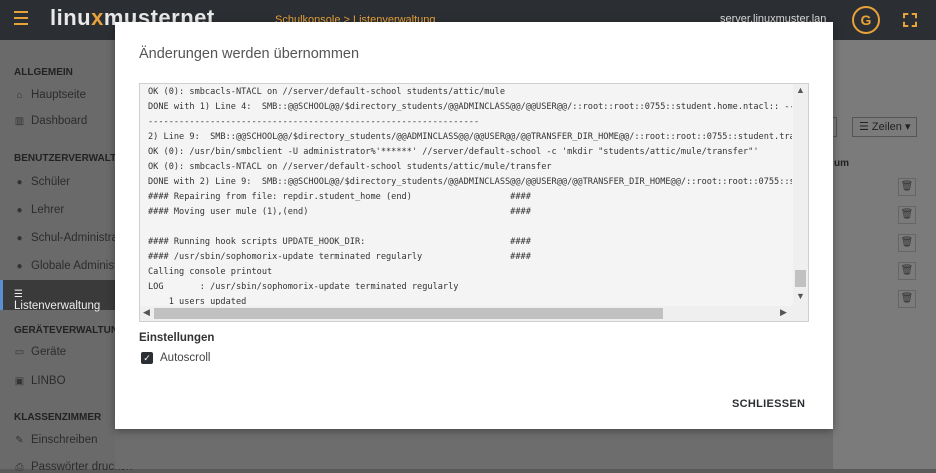 The height and width of the screenshot is (473, 936). Describe the element at coordinates (19, 121) in the screenshot. I see `chart-icon: ▥` at that location.